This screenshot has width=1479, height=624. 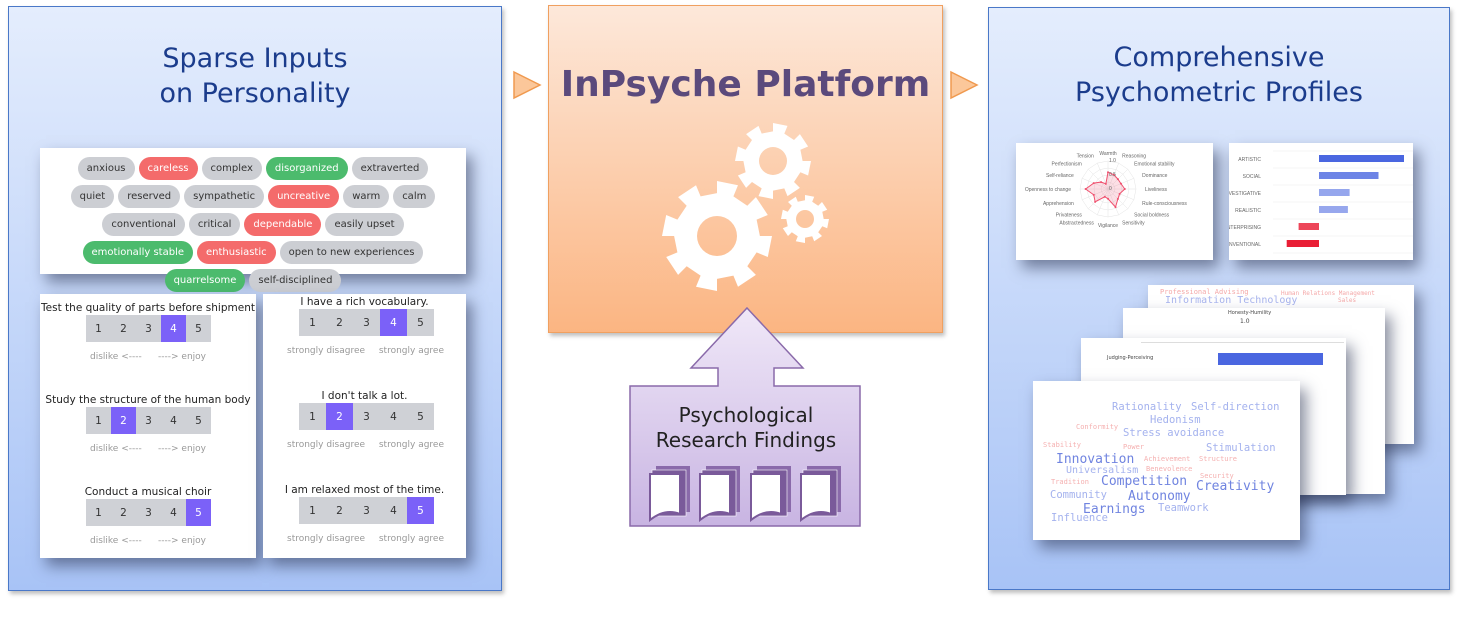 What do you see at coordinates (364, 302) in the screenshot?
I see `survey-question: I have a rich vocabulary.` at bounding box center [364, 302].